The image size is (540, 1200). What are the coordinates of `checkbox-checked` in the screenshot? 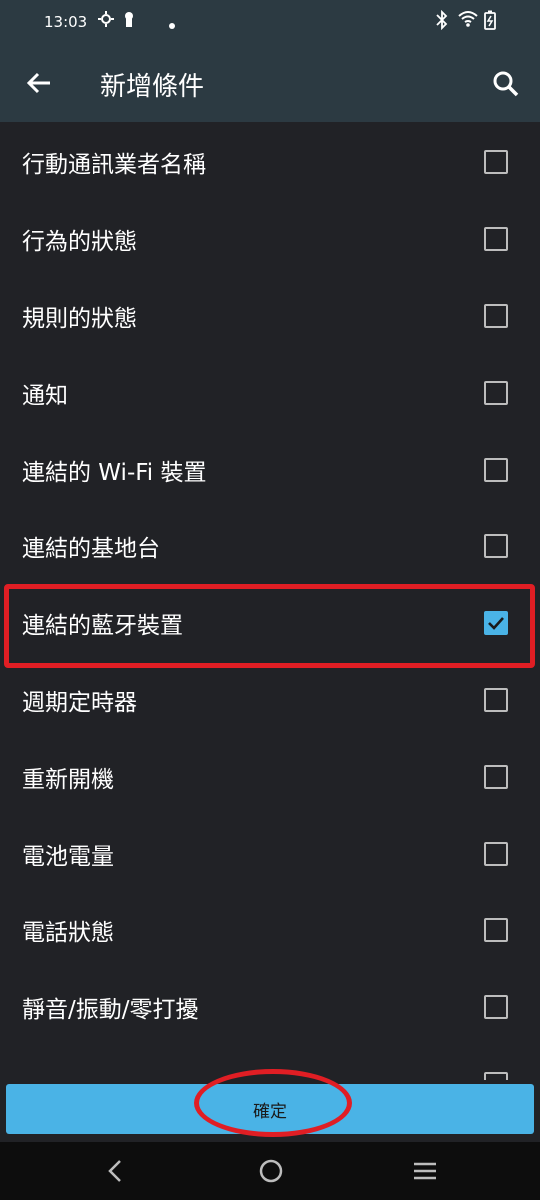 It's located at (496, 623).